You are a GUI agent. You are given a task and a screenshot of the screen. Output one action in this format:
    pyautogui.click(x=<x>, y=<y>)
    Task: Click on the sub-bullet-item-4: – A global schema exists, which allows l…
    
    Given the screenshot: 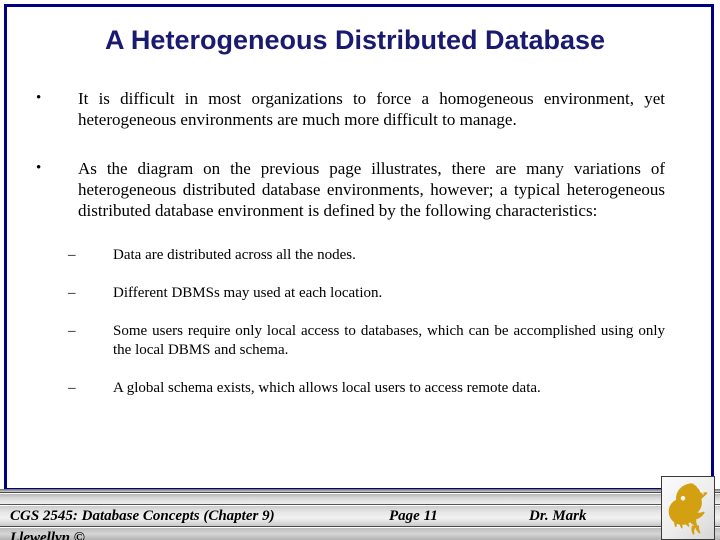 What is the action you would take?
    pyautogui.click(x=360, y=388)
    